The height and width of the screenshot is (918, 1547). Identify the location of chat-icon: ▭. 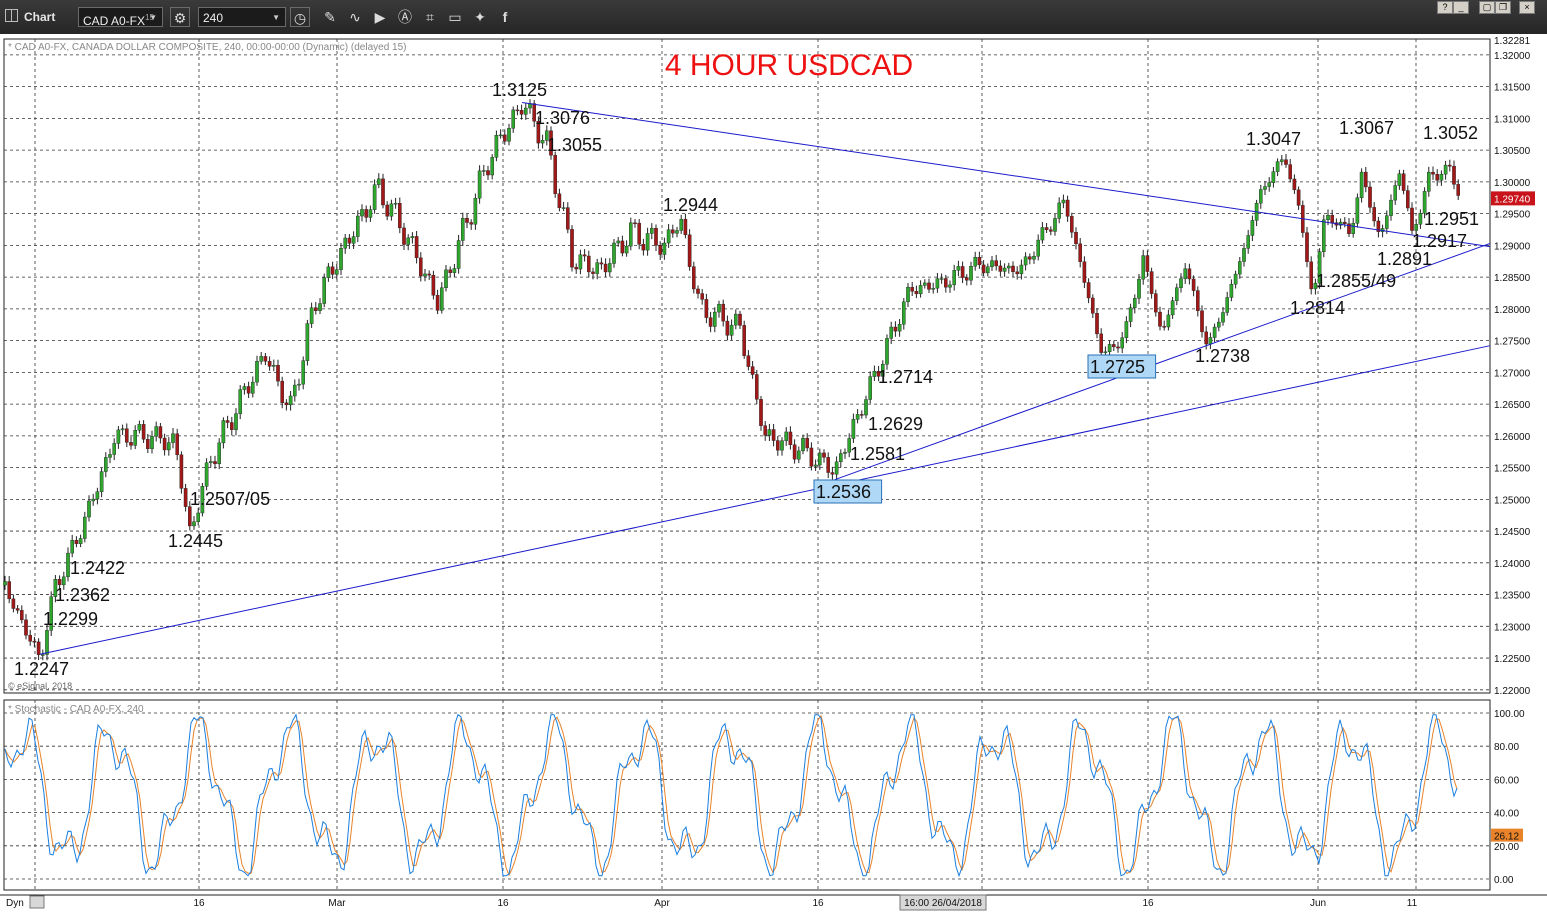
(455, 17).